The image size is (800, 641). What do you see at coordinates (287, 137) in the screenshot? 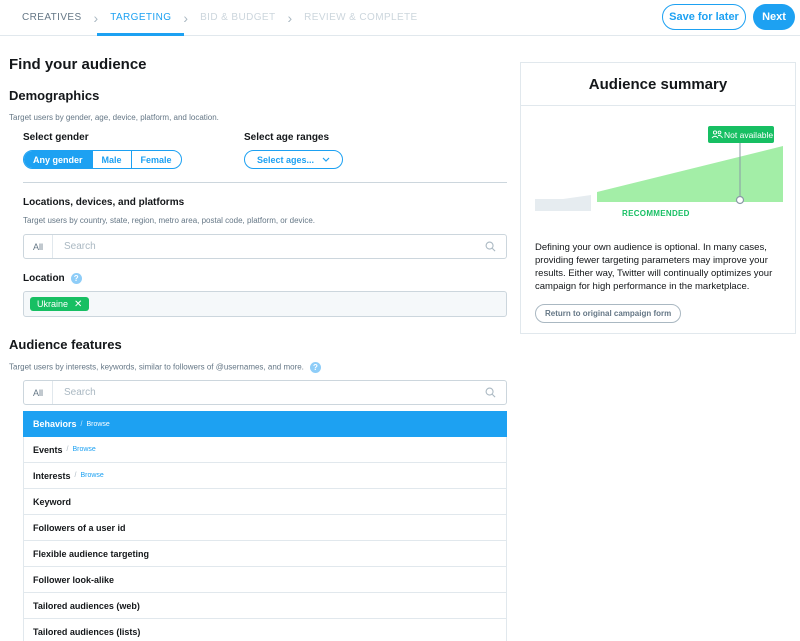
I see `age-label: Select age ranges` at bounding box center [287, 137].